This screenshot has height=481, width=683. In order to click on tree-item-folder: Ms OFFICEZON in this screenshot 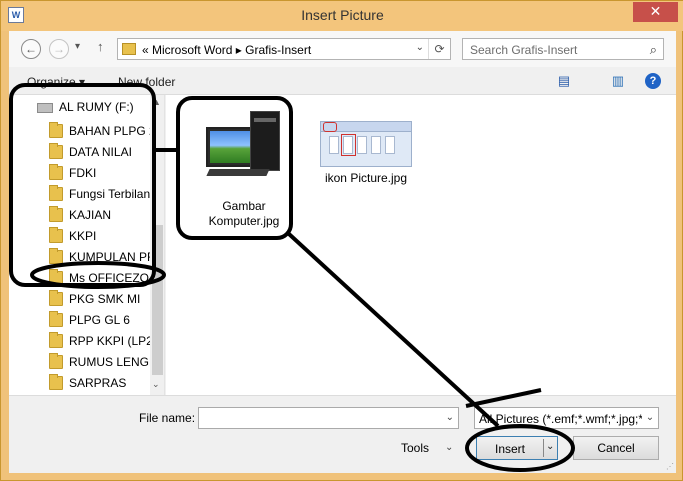, I will do `click(105, 278)`.